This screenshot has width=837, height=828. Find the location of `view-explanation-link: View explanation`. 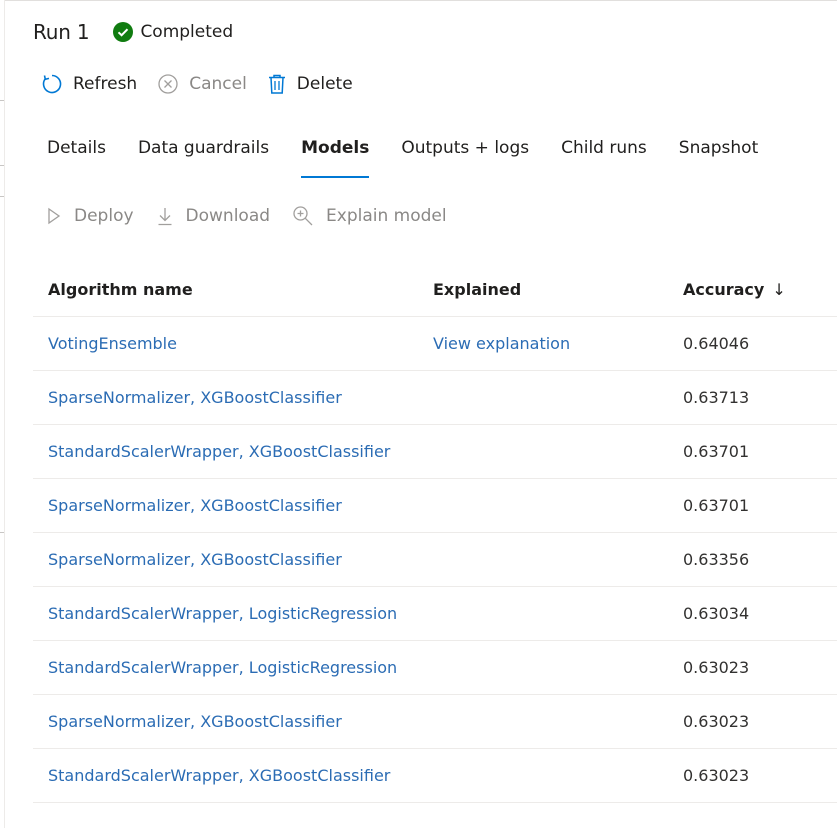

view-explanation-link: View explanation is located at coordinates (501, 343).